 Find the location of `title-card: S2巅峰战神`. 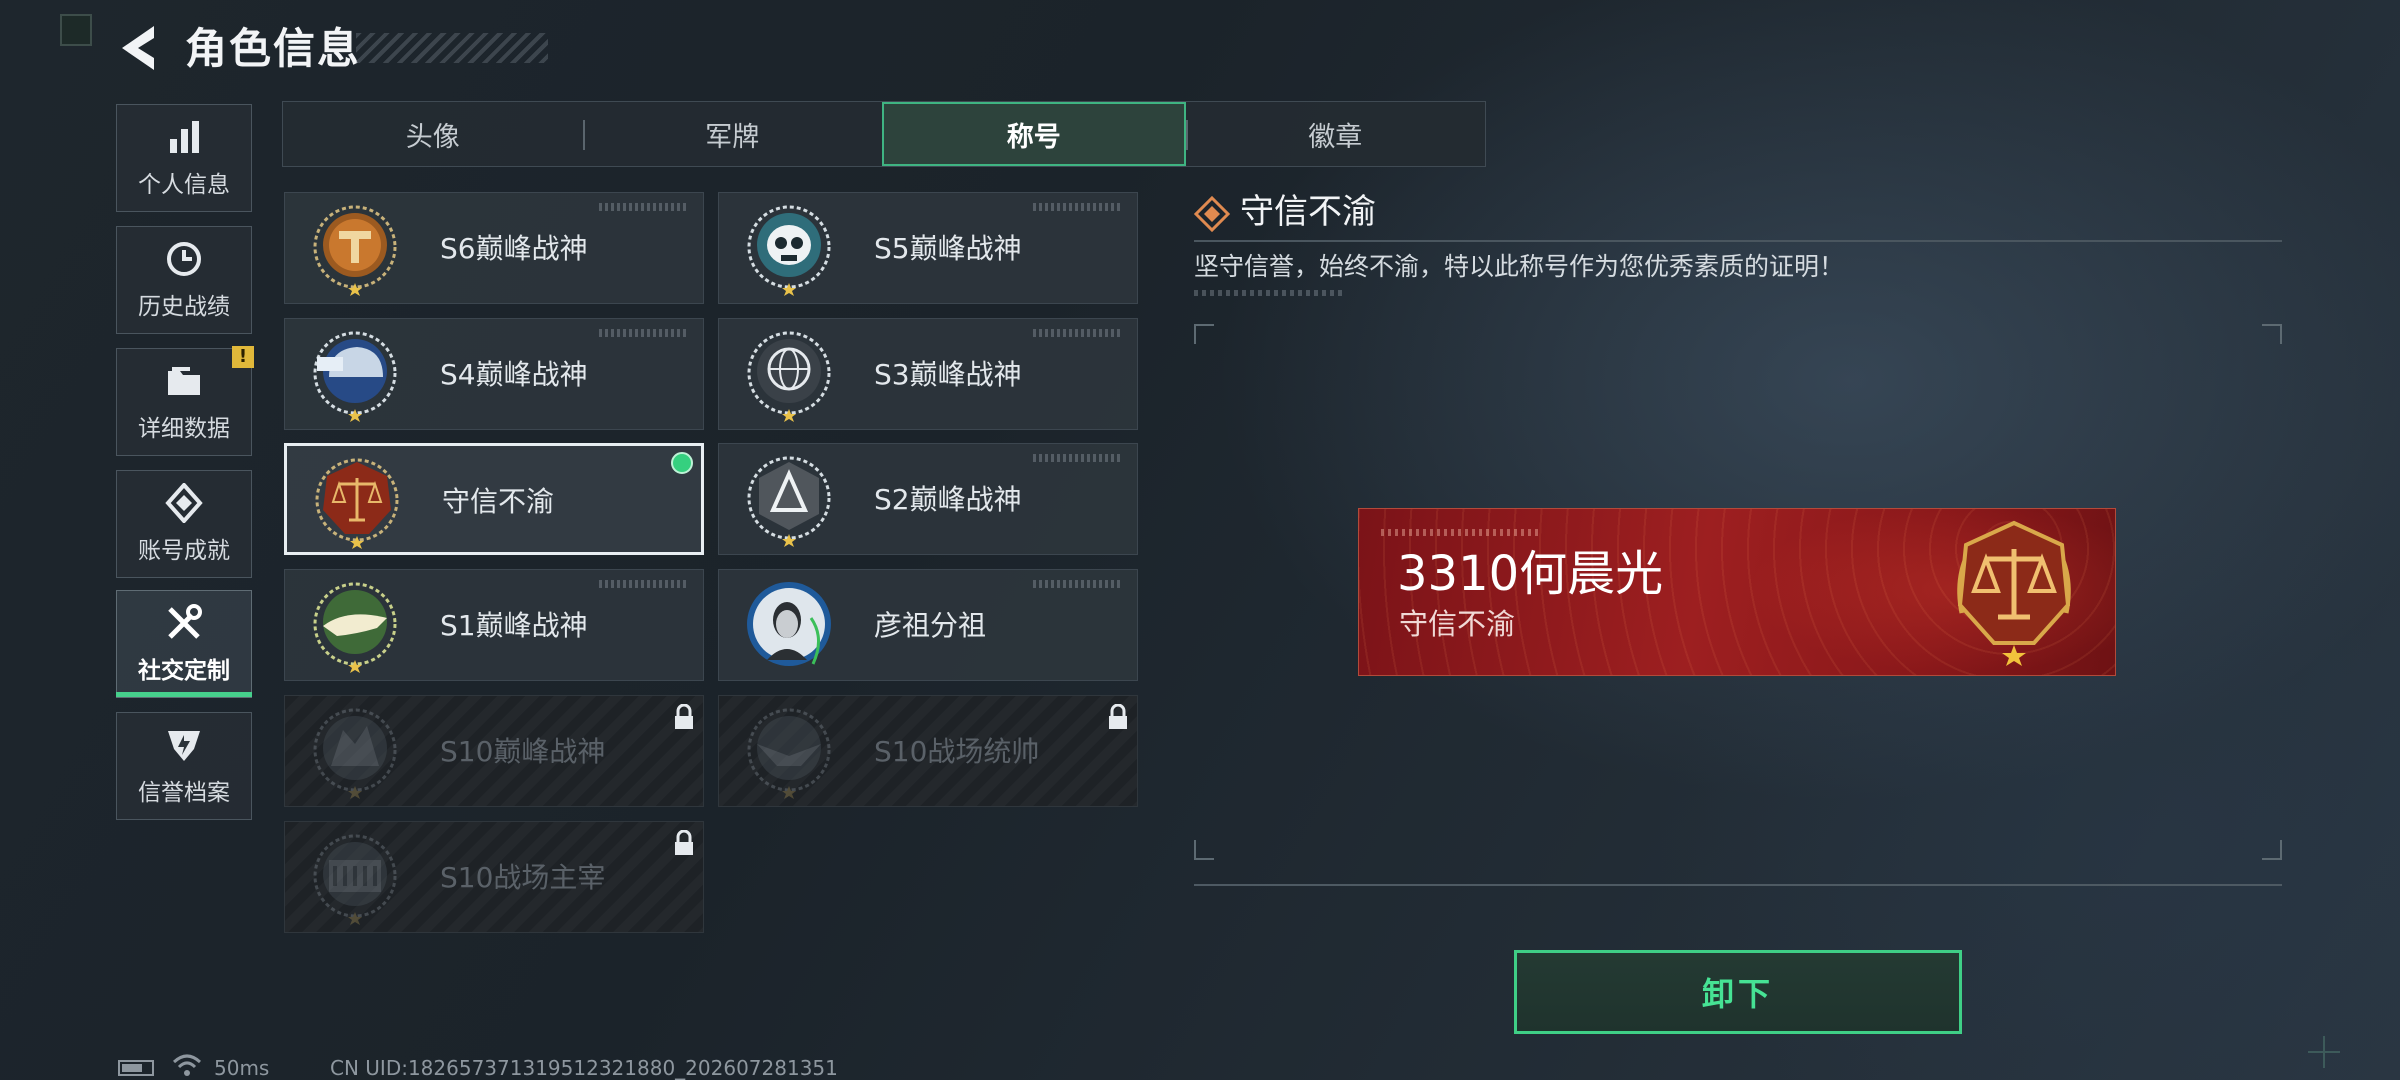

title-card: S2巅峰战神 is located at coordinates (928, 499).